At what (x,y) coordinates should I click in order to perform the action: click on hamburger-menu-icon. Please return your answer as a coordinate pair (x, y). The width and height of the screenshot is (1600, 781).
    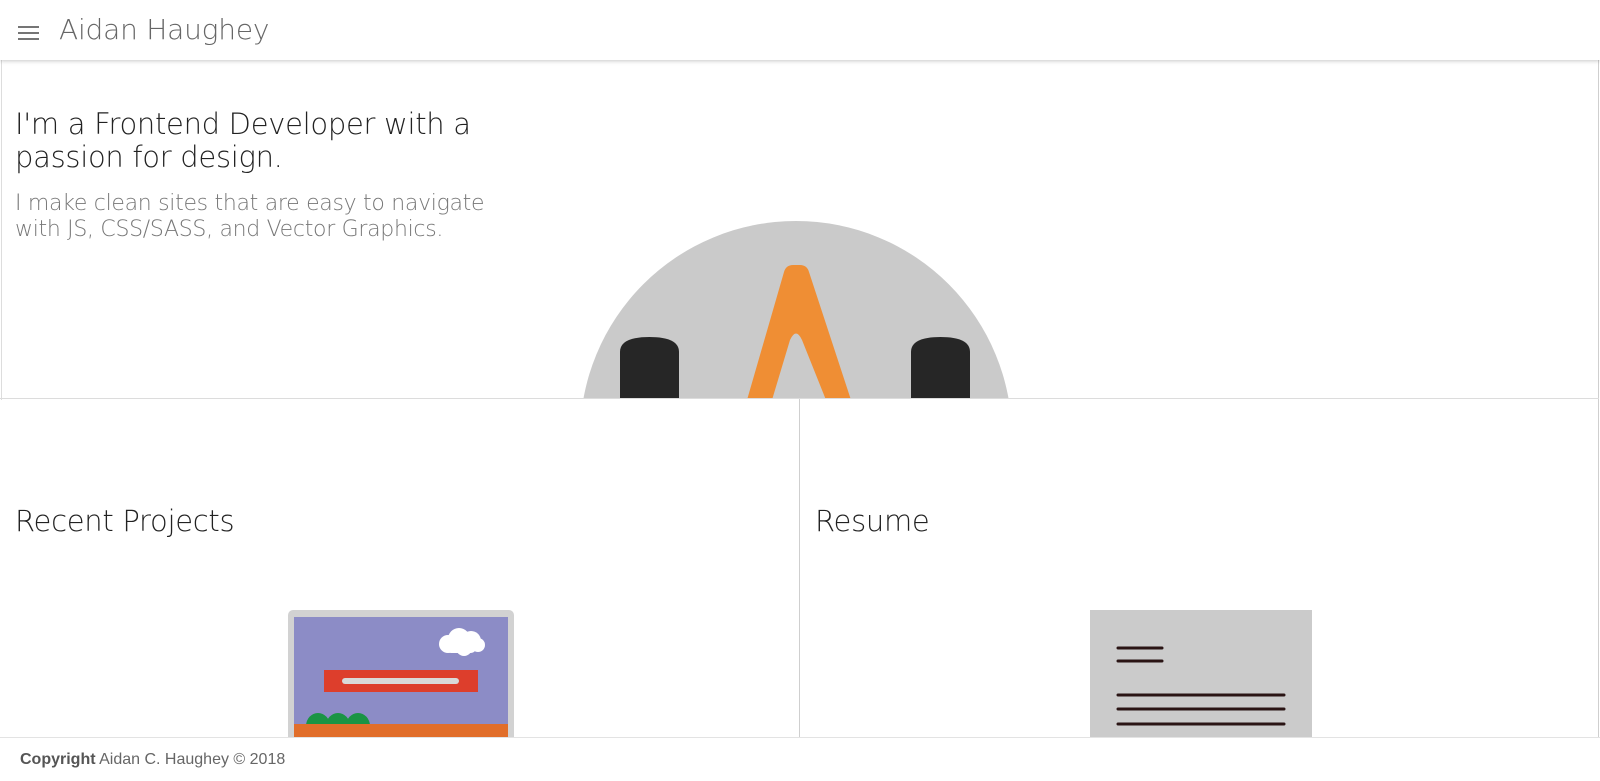
    Looking at the image, I should click on (29, 32).